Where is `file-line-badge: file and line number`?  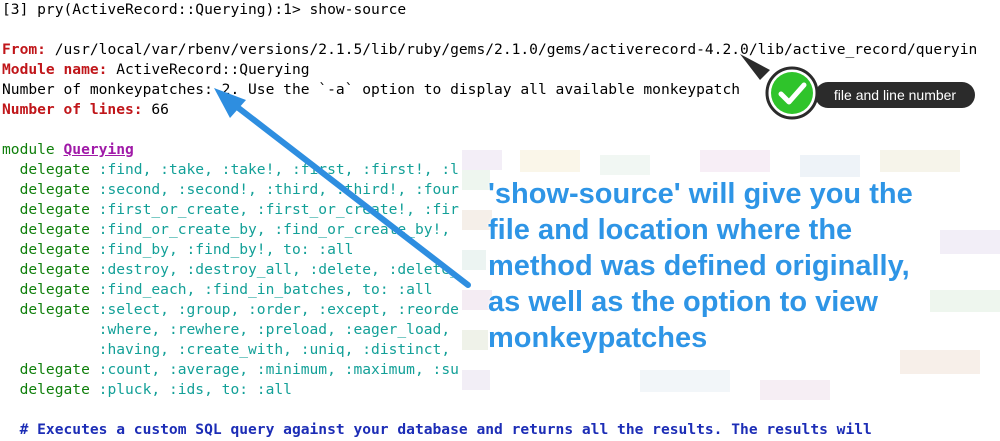
file-line-badge: file and line number is located at coordinates (895, 95).